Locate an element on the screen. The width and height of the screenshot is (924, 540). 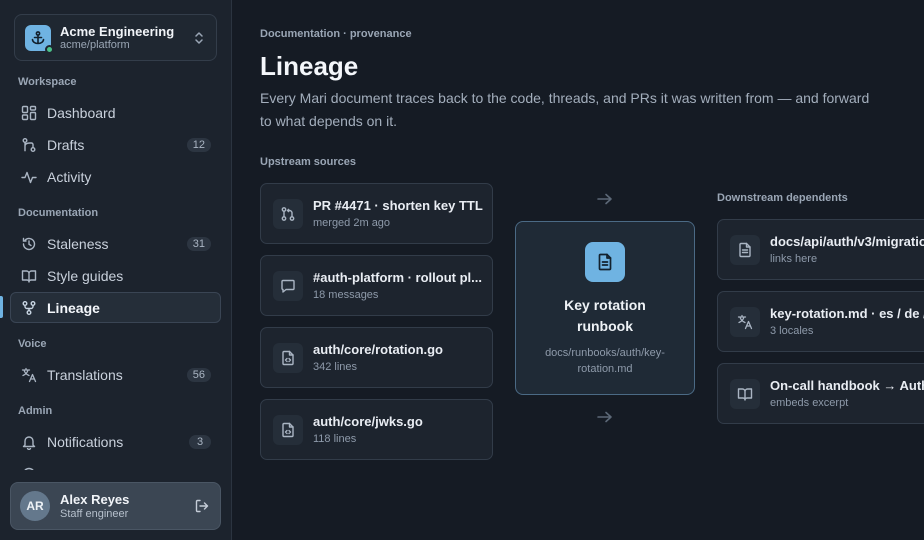
sidebar-item-drafts: Drafts 12 is located at coordinates (115, 144).